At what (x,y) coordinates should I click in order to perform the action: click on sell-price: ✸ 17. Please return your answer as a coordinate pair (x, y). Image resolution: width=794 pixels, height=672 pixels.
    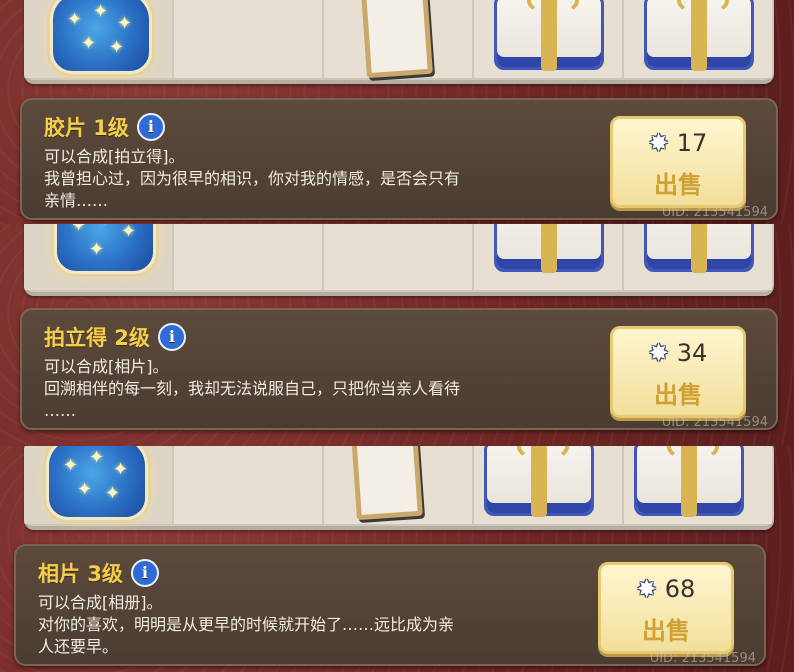
    Looking at the image, I should click on (678, 143).